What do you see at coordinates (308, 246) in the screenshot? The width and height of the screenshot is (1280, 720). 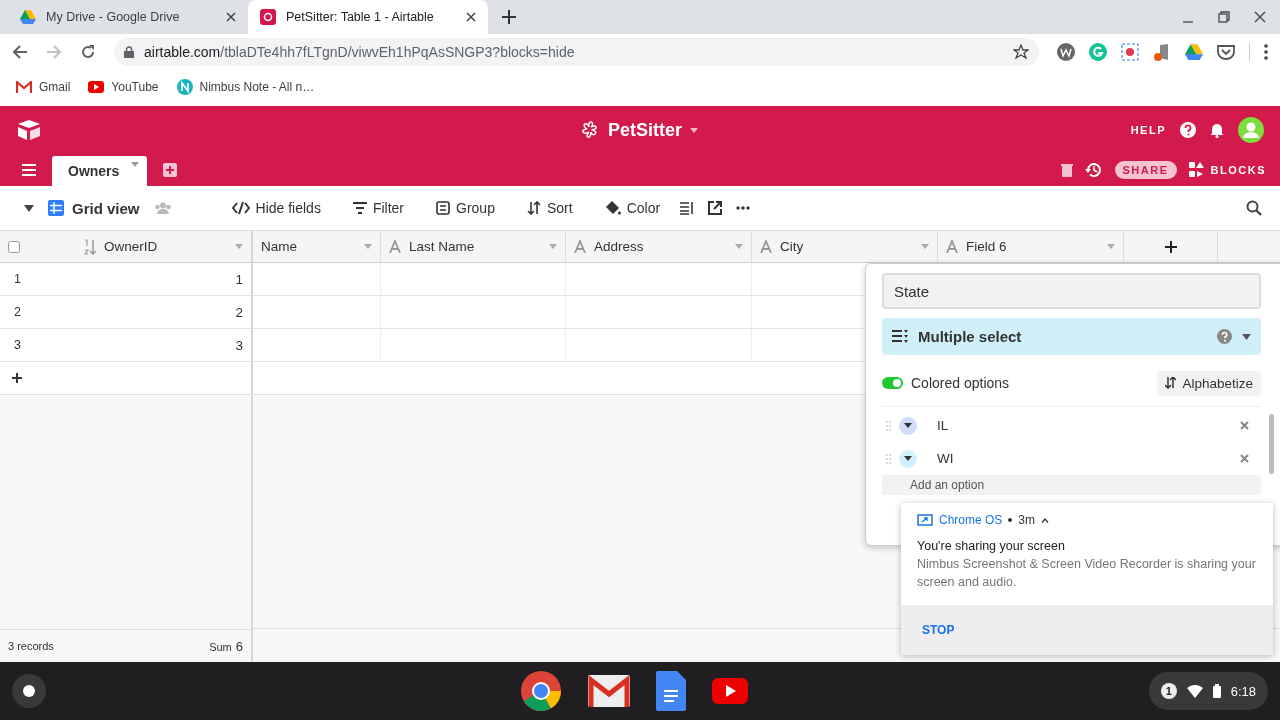 I see `column-header: Name` at bounding box center [308, 246].